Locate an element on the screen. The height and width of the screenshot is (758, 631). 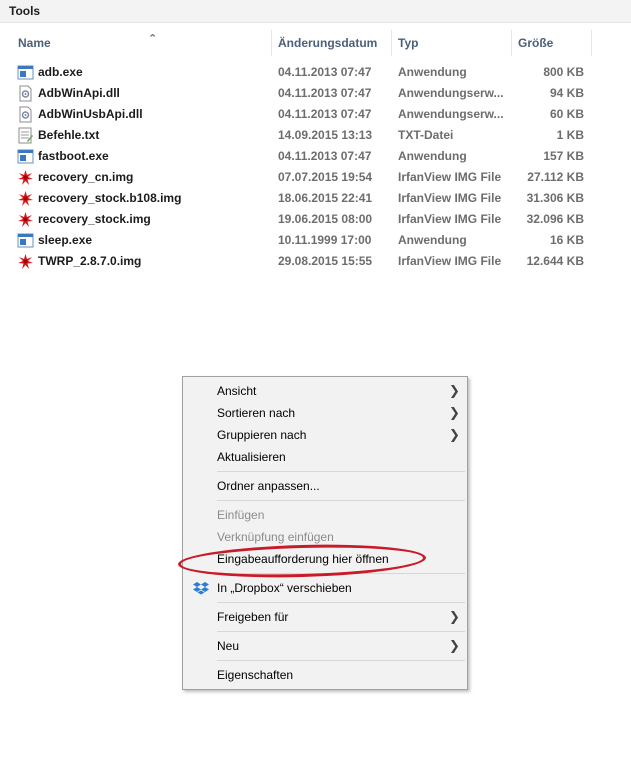
file-size: 12.644 KB is located at coordinates (555, 261).